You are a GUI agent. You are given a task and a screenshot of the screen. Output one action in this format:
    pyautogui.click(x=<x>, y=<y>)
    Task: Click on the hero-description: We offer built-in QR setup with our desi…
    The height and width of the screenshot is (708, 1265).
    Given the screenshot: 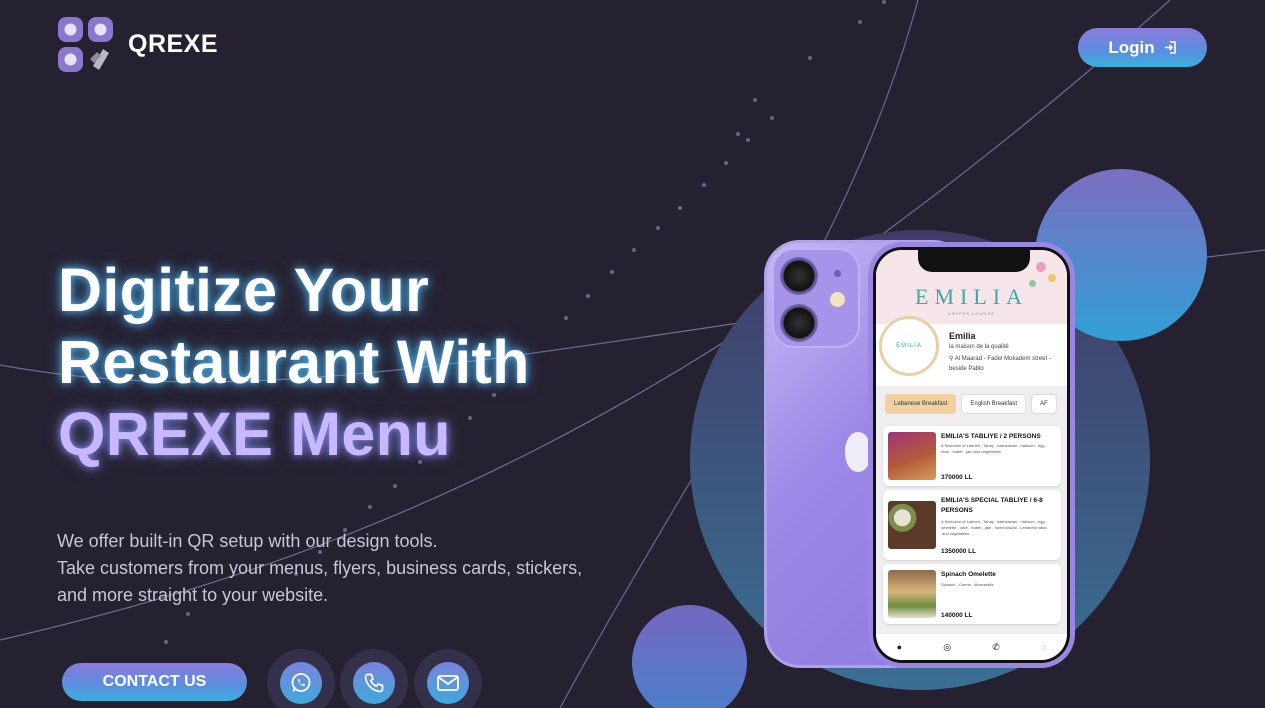 What is the action you would take?
    pyautogui.click(x=367, y=568)
    